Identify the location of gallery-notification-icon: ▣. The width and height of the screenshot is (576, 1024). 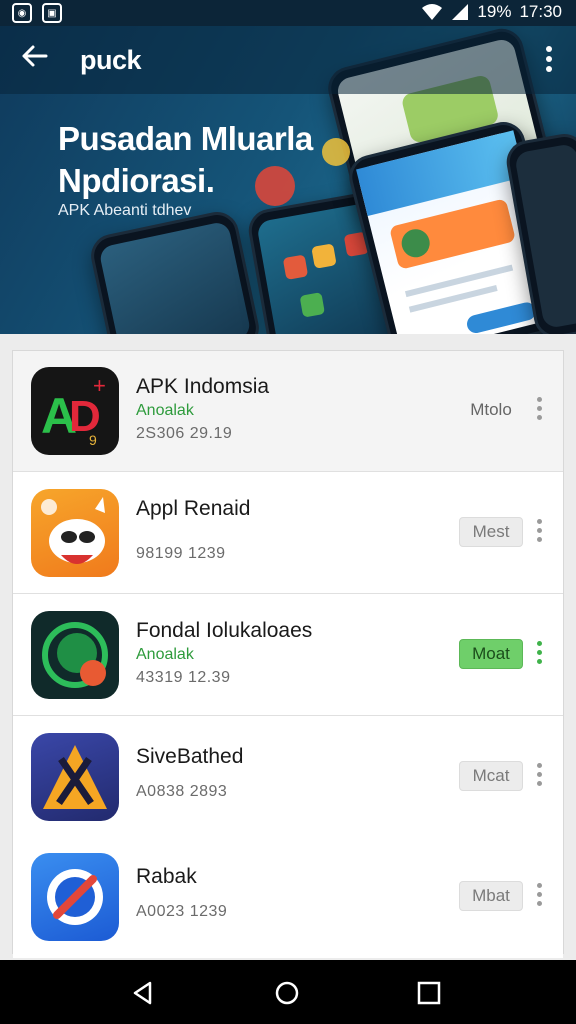
(52, 13).